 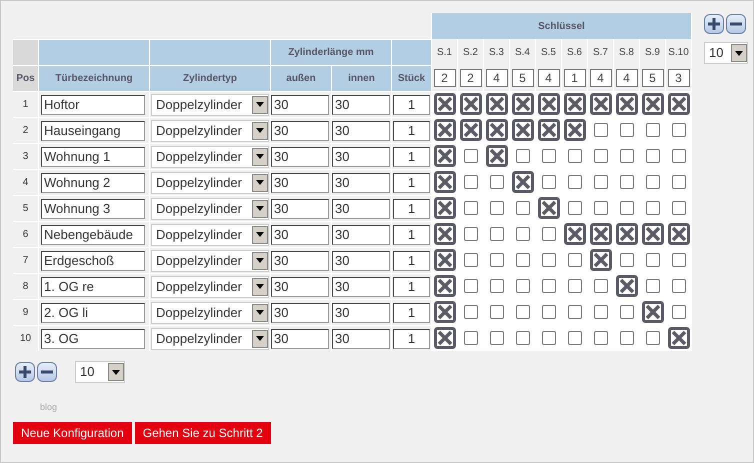 I want to click on count-field: 1, so click(x=575, y=78).